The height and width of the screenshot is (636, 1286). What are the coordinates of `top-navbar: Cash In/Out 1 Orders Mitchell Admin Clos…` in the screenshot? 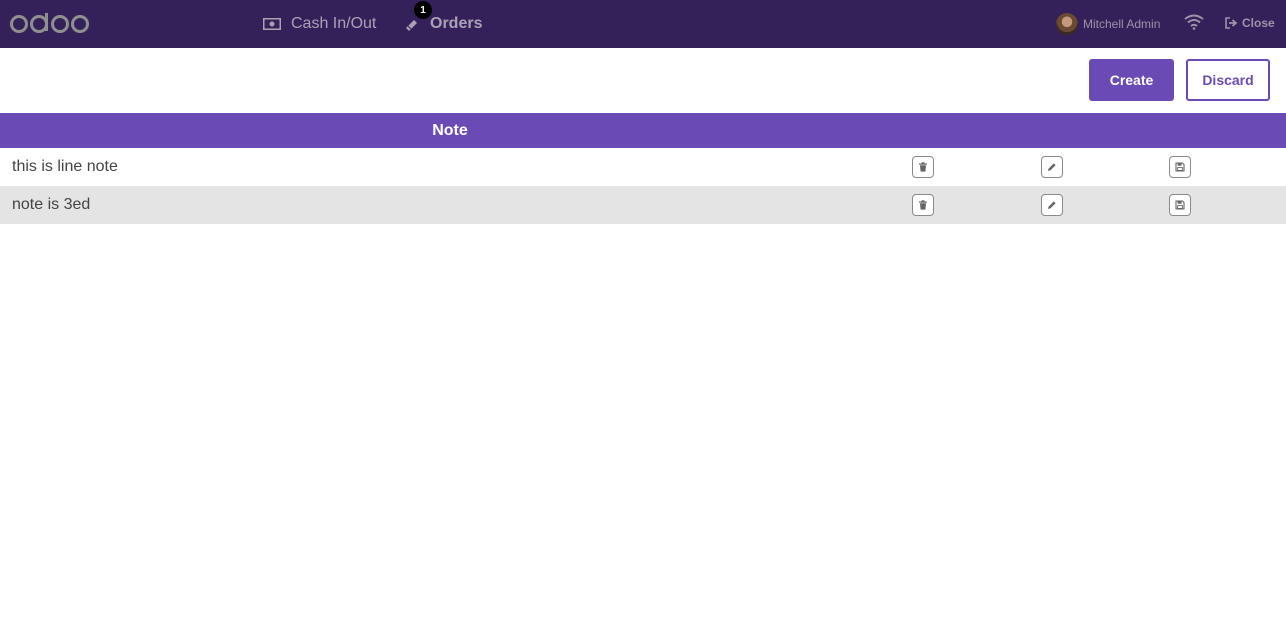 It's located at (643, 24).